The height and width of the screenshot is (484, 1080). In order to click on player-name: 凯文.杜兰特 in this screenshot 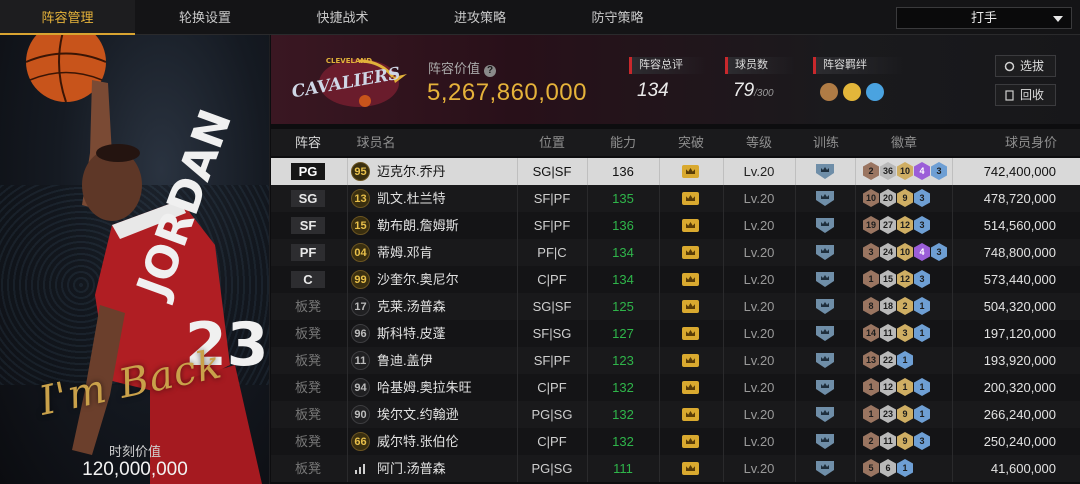, I will do `click(411, 198)`.